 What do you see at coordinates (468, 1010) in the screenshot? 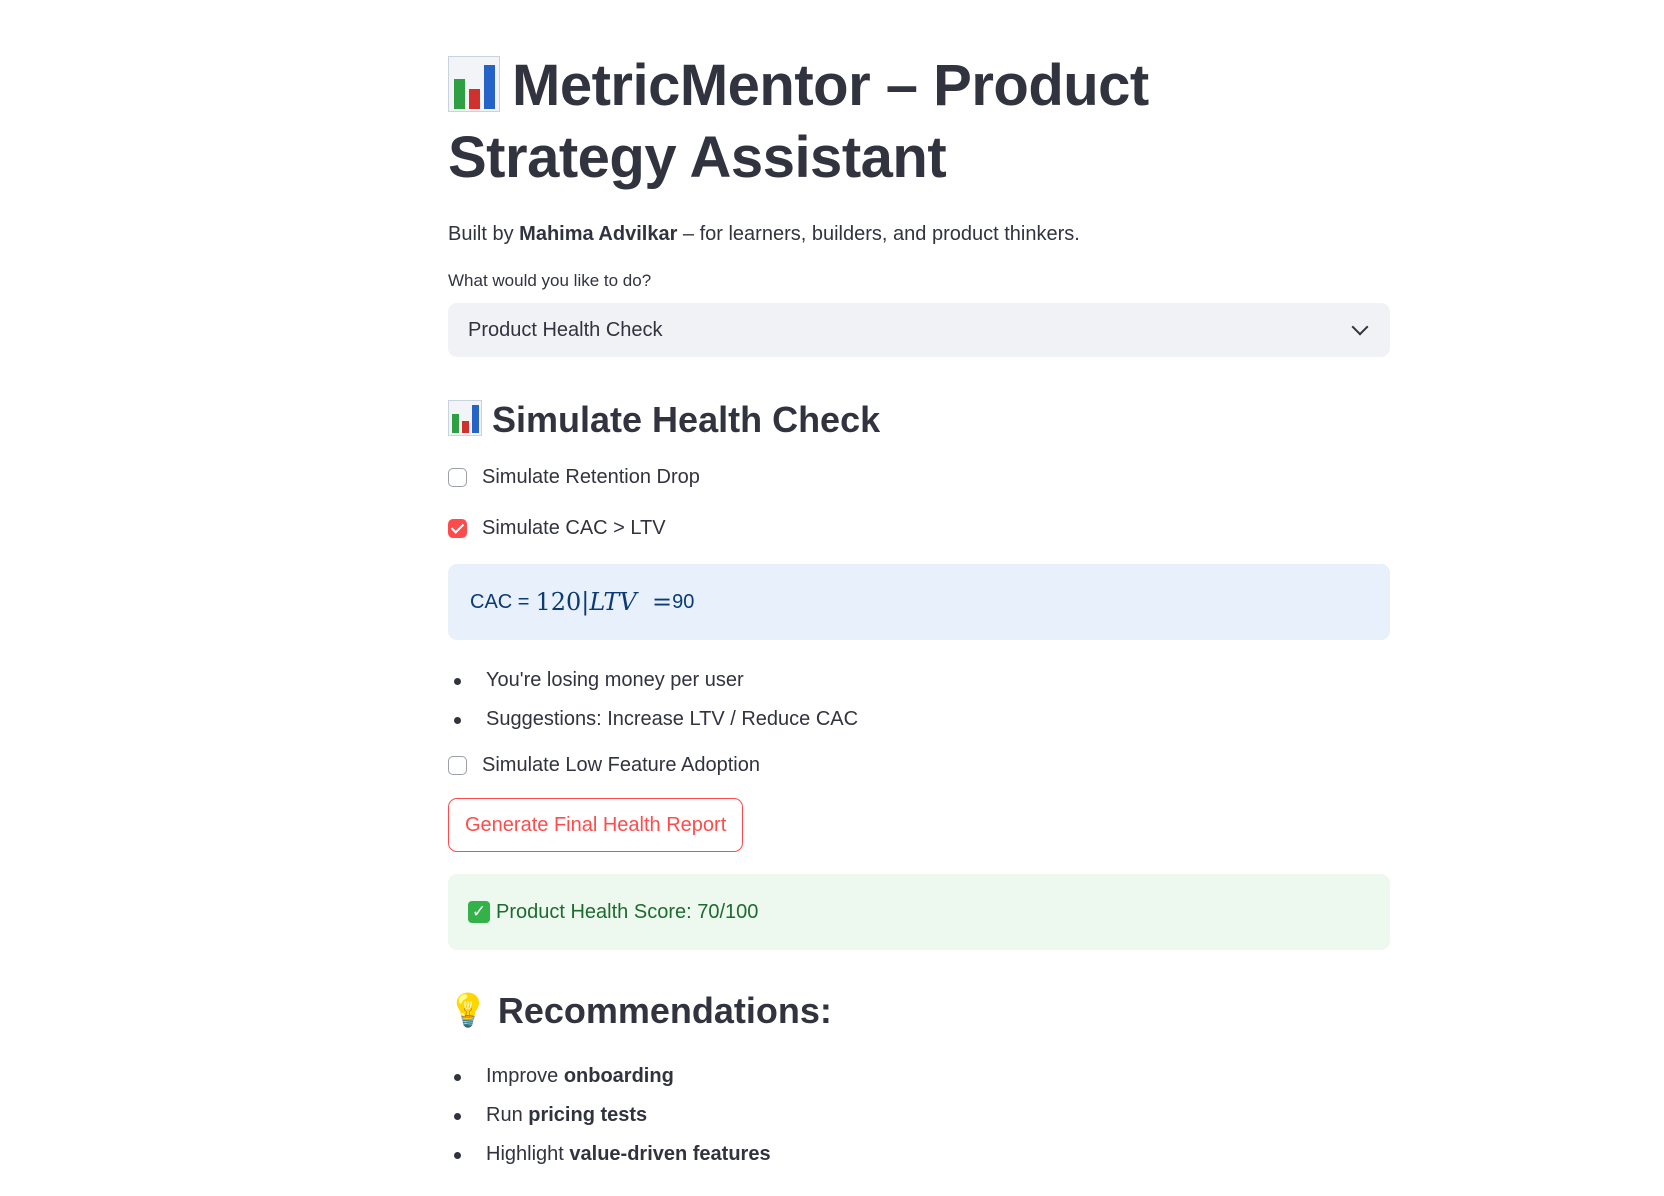
I see `light-bulb-icon: 💡` at bounding box center [468, 1010].